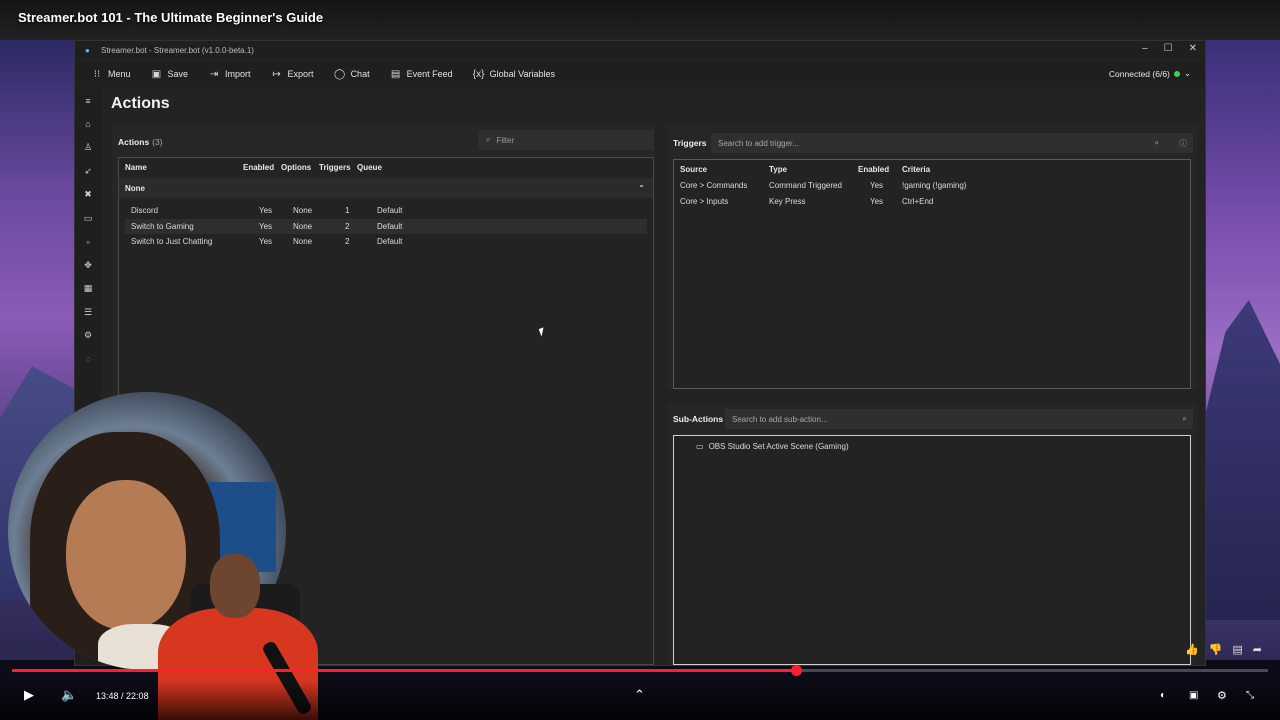  What do you see at coordinates (88, 313) in the screenshot?
I see `list-icon: ☰` at bounding box center [88, 313].